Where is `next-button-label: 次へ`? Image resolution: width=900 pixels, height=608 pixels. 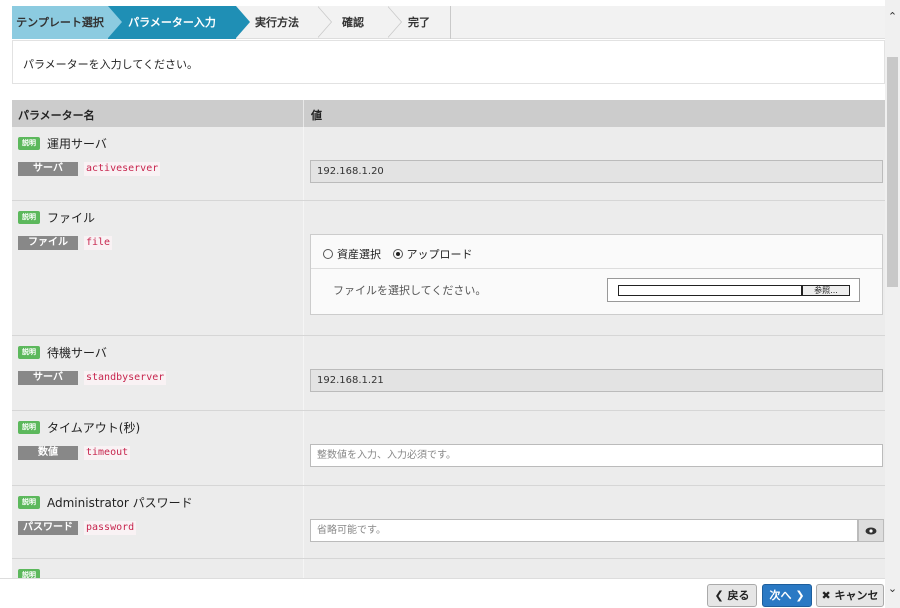 next-button-label: 次へ is located at coordinates (780, 595).